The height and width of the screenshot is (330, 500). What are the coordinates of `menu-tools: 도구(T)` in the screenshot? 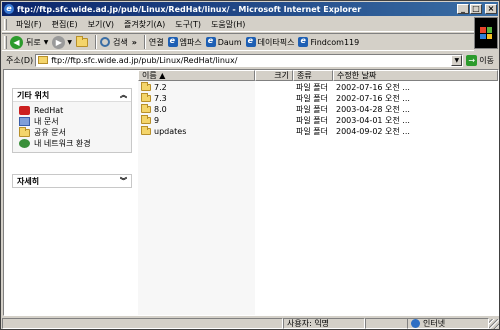 It's located at (188, 24).